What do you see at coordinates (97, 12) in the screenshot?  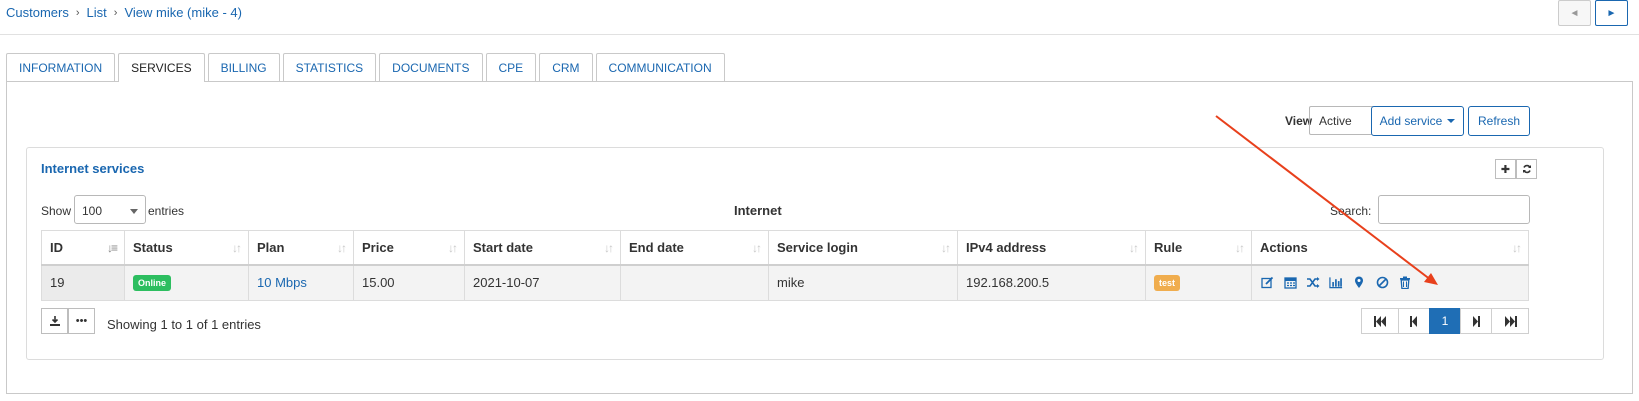 I see `breadcrumb-list: List` at bounding box center [97, 12].